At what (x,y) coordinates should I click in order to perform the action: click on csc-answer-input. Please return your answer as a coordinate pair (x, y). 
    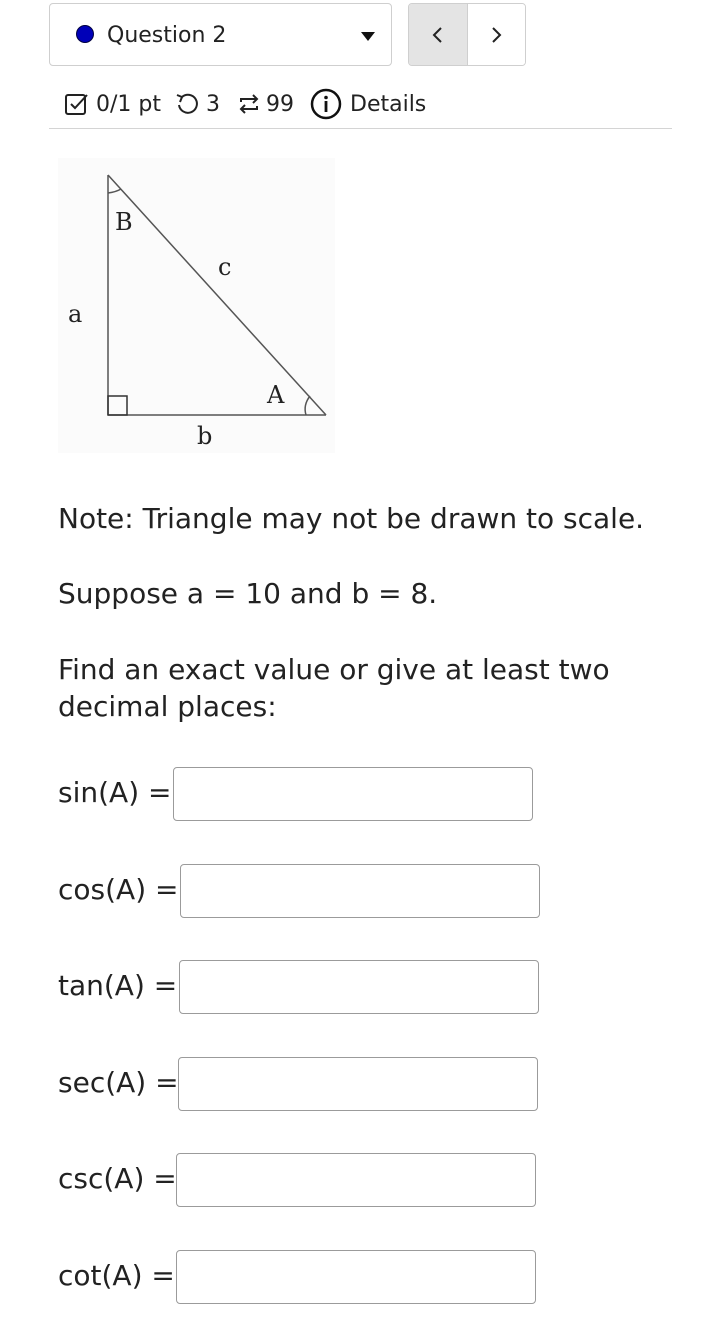
    Looking at the image, I should click on (356, 1180).